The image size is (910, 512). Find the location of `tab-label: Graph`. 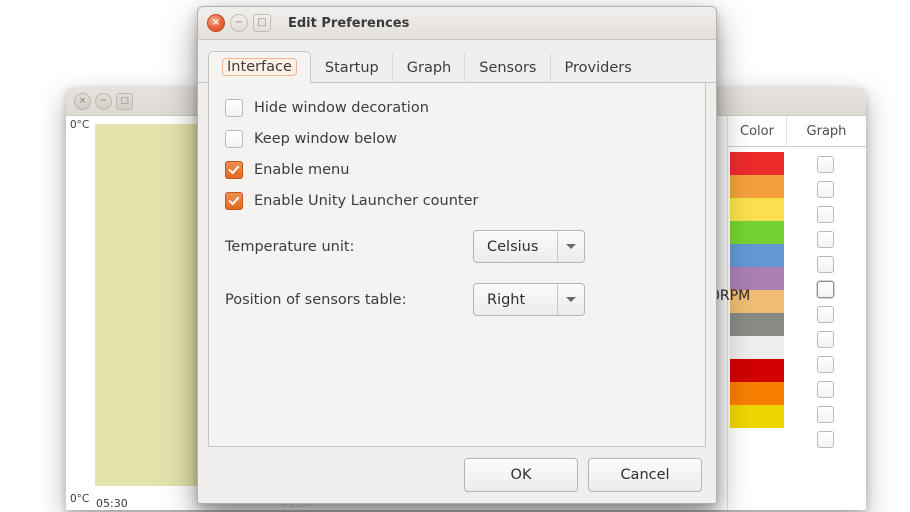

tab-label: Graph is located at coordinates (429, 68).